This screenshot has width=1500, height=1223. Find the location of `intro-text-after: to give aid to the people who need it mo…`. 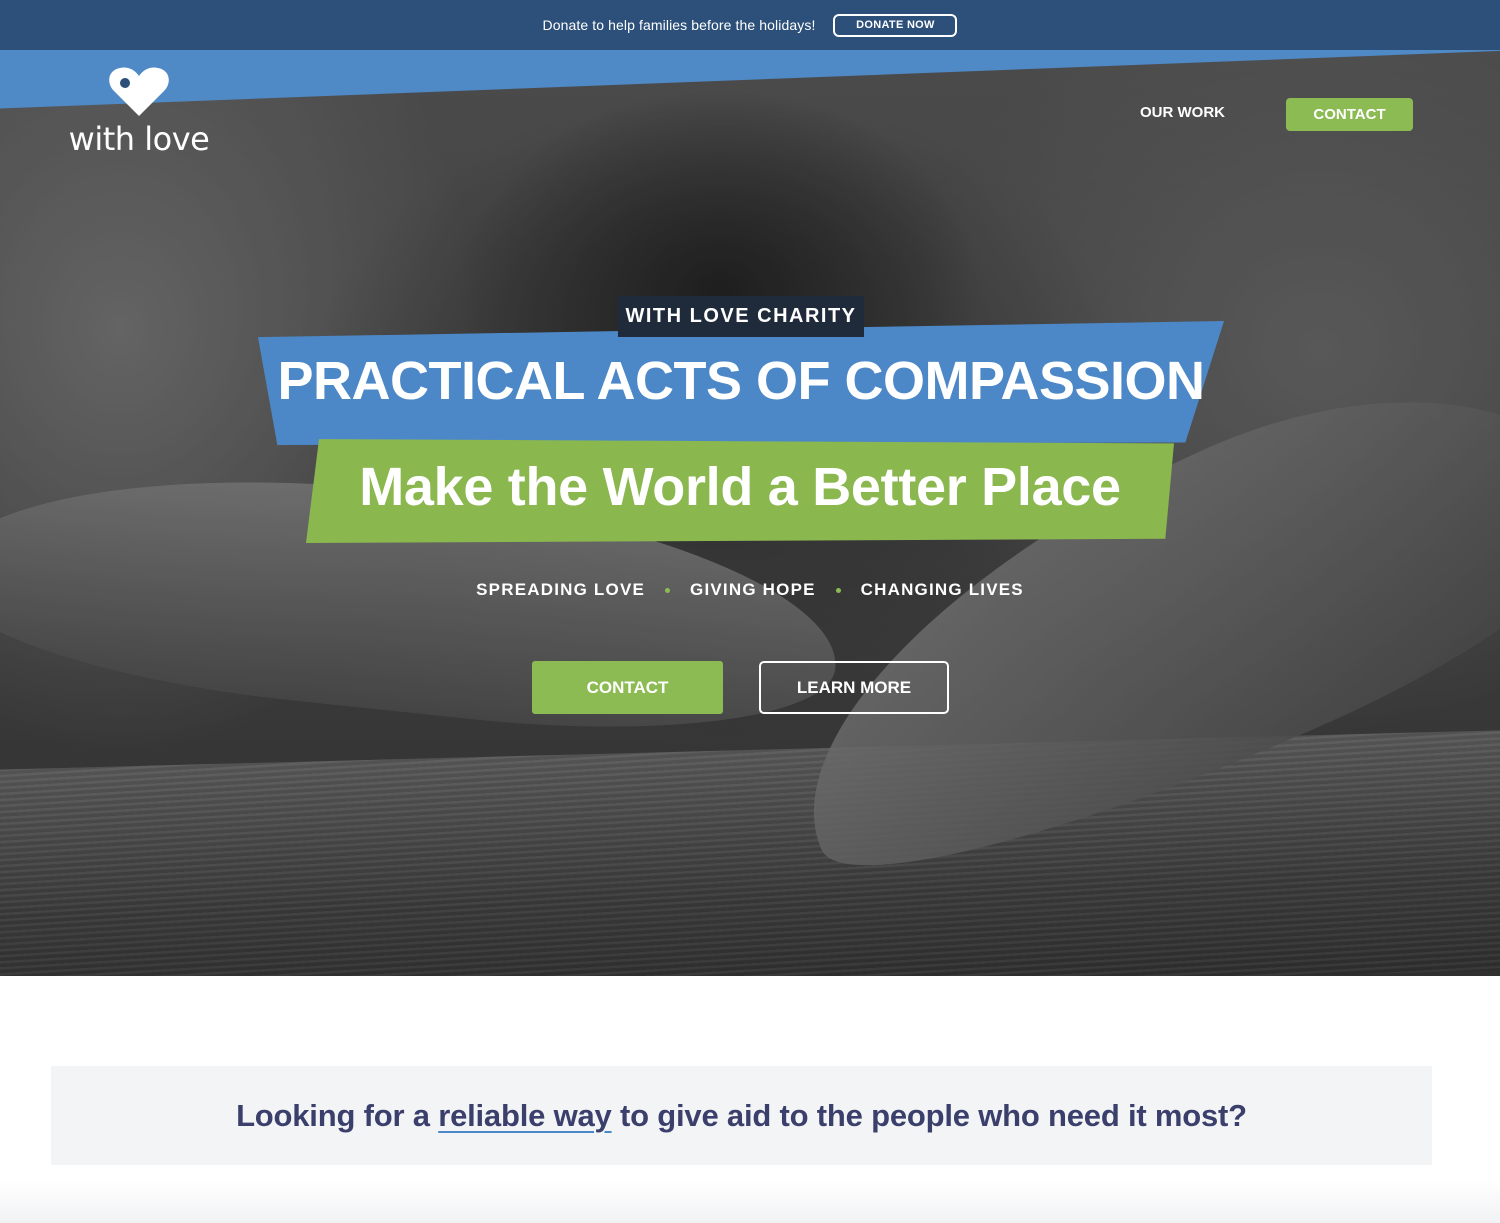

intro-text-after: to give aid to the people who need it mo… is located at coordinates (929, 1115).